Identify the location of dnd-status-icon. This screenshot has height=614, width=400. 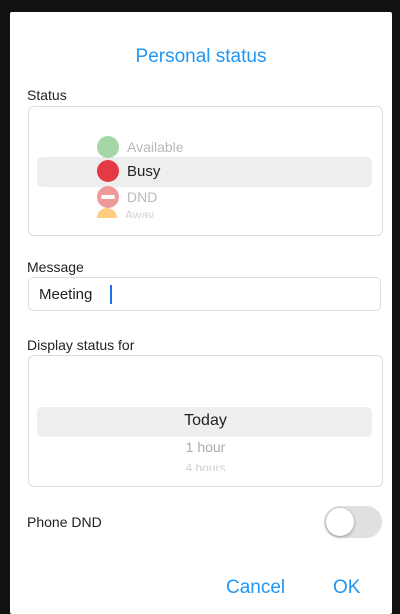
(108, 197).